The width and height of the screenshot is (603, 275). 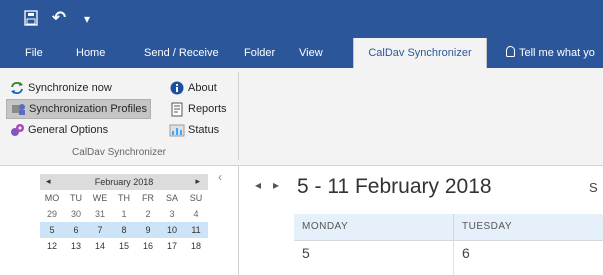 What do you see at coordinates (259, 53) in the screenshot?
I see `tab-folder: Folder` at bounding box center [259, 53].